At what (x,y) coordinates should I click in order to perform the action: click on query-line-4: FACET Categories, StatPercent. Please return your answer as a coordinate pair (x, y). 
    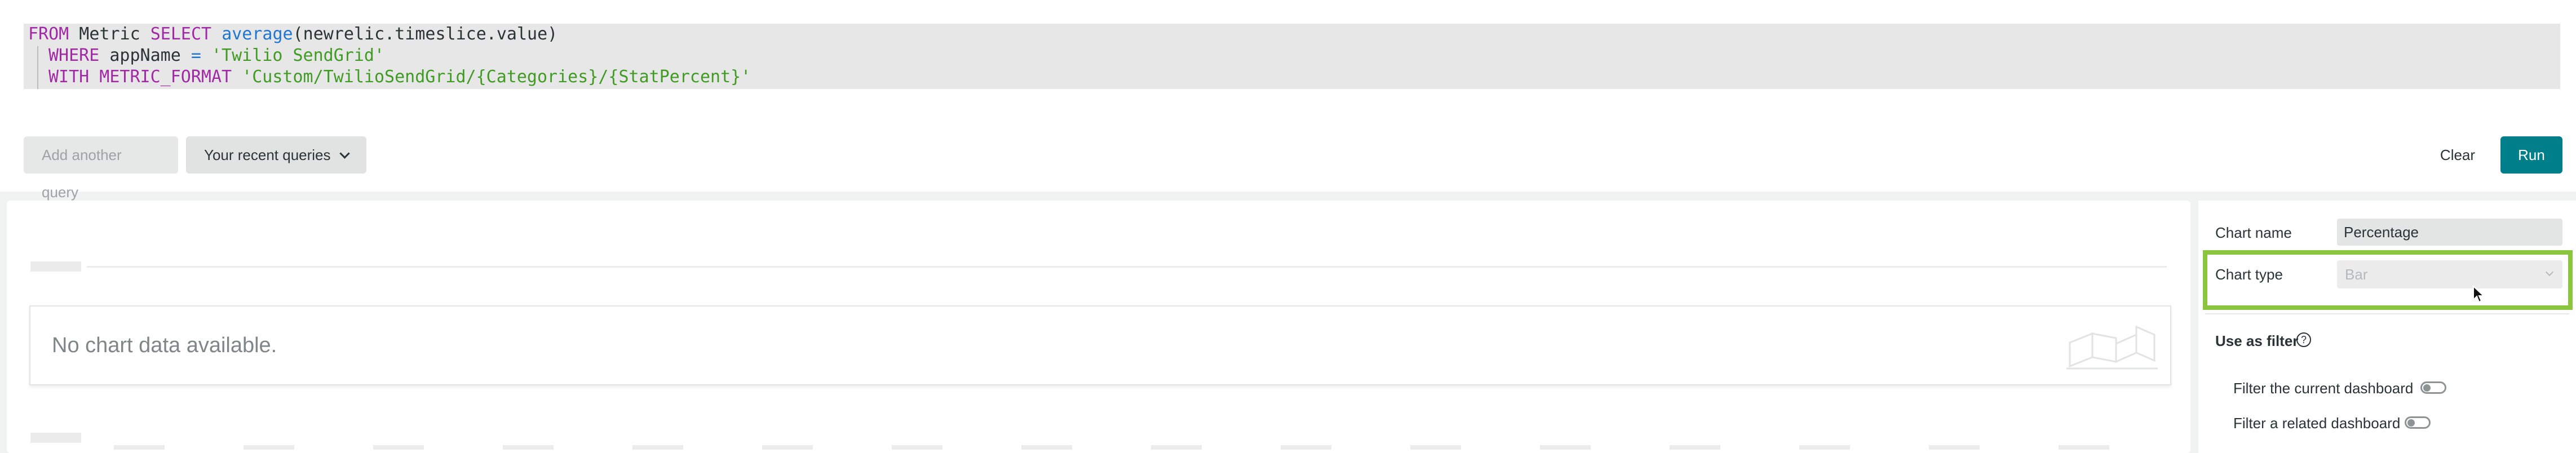
    Looking at the image, I should click on (207, 88).